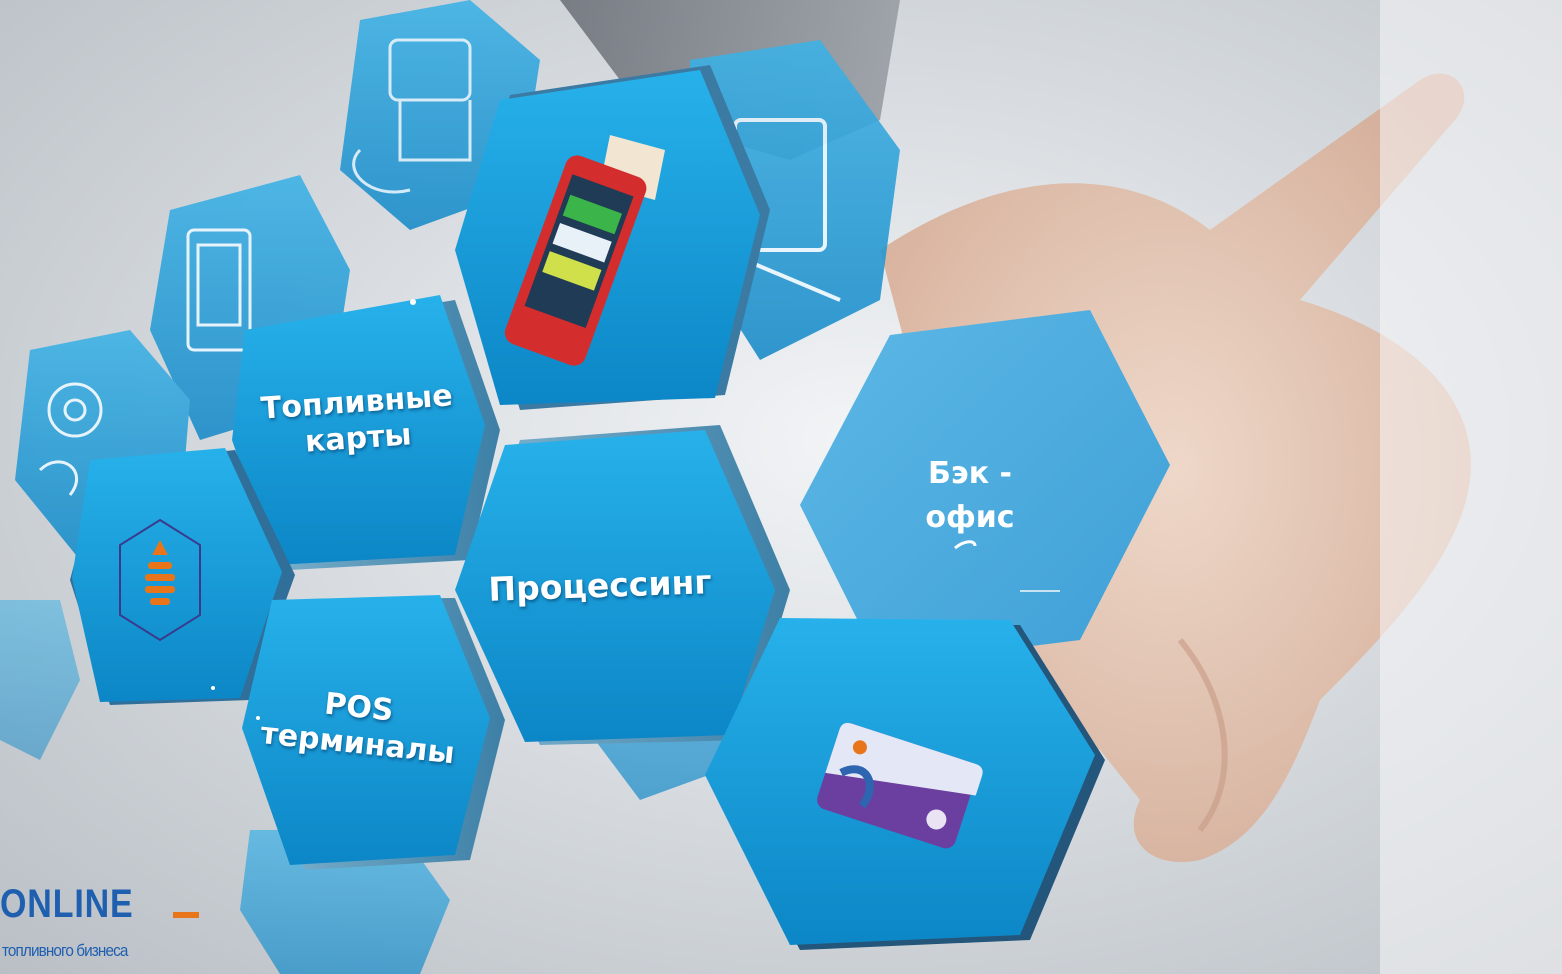 This screenshot has height=974, width=1562. Describe the element at coordinates (970, 495) in the screenshot. I see `back-office-label: Бэк - офис` at that location.